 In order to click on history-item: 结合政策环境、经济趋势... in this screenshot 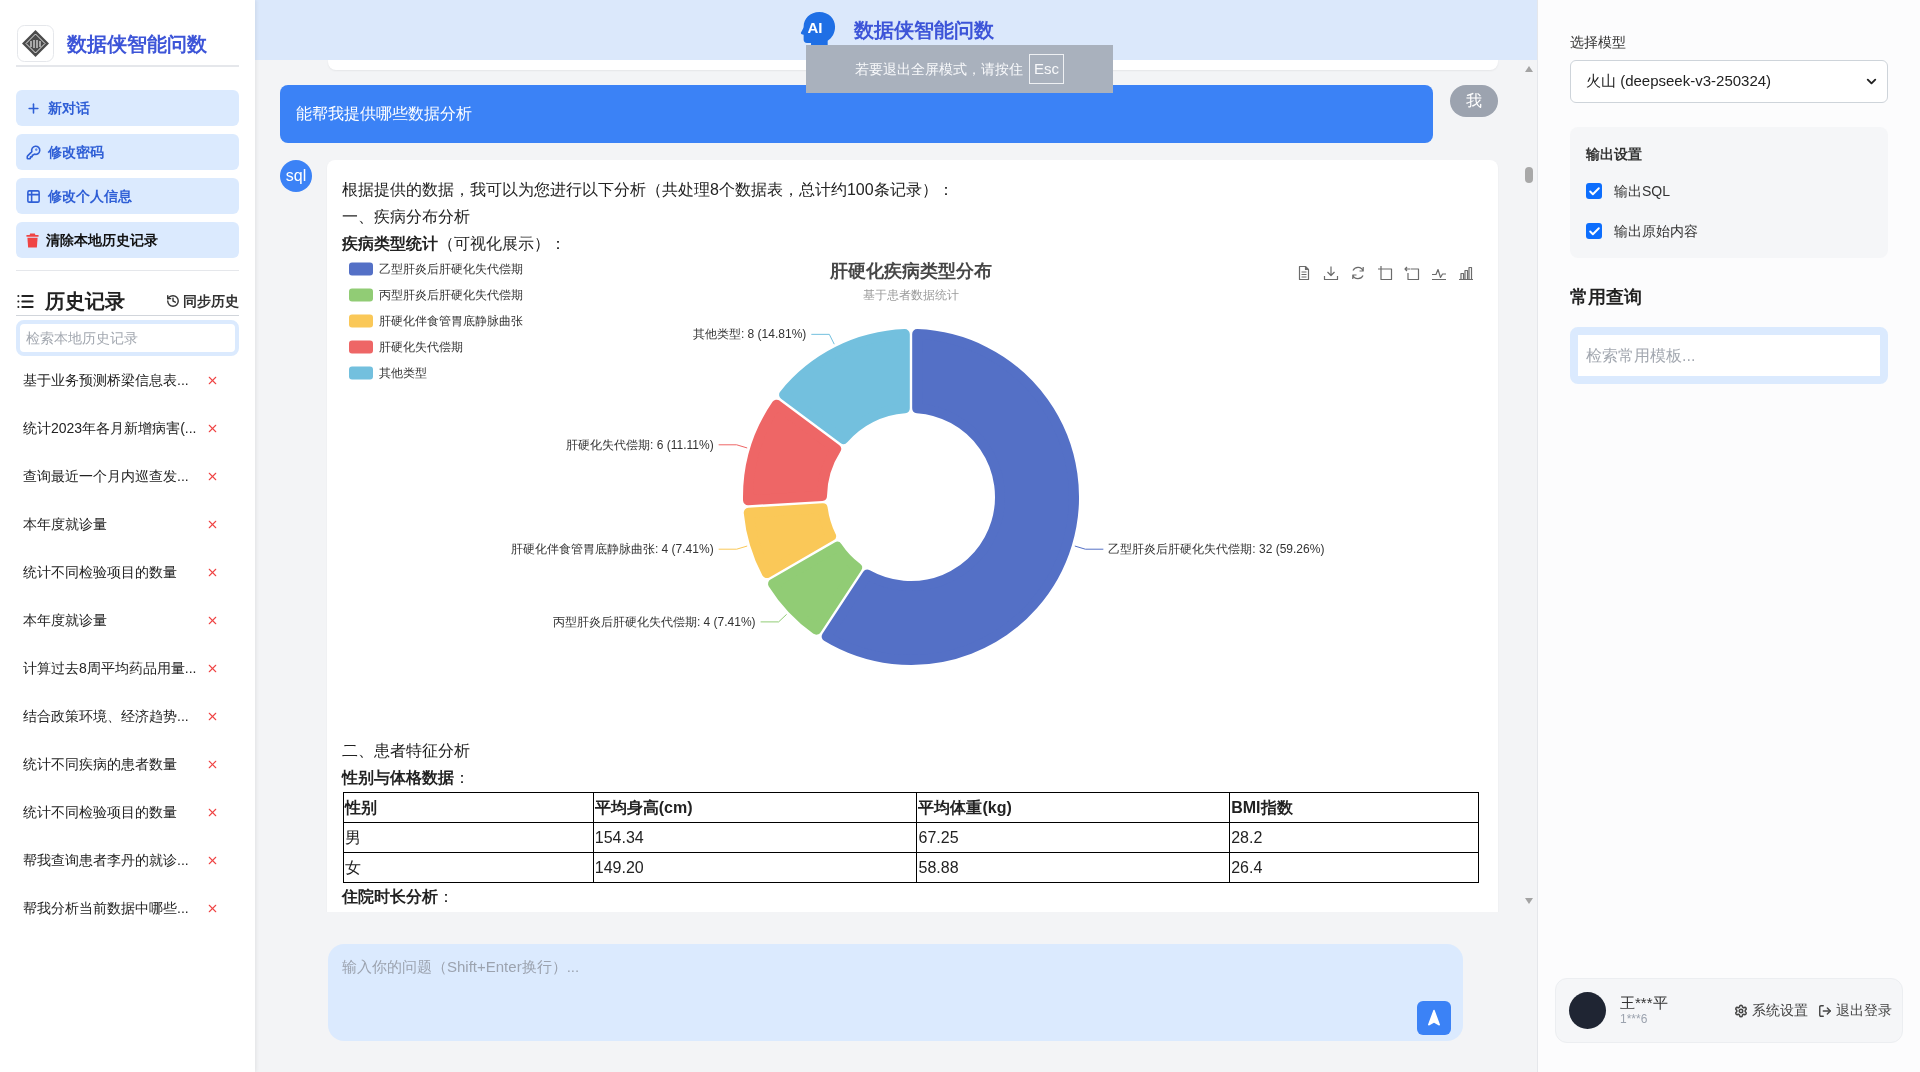, I will do `click(106, 716)`.